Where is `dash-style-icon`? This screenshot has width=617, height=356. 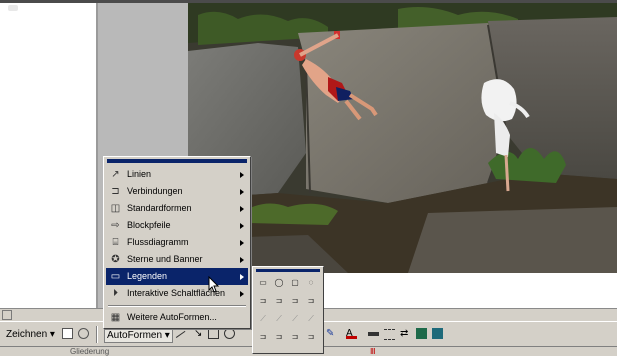
dash-style-icon is located at coordinates (389, 334).